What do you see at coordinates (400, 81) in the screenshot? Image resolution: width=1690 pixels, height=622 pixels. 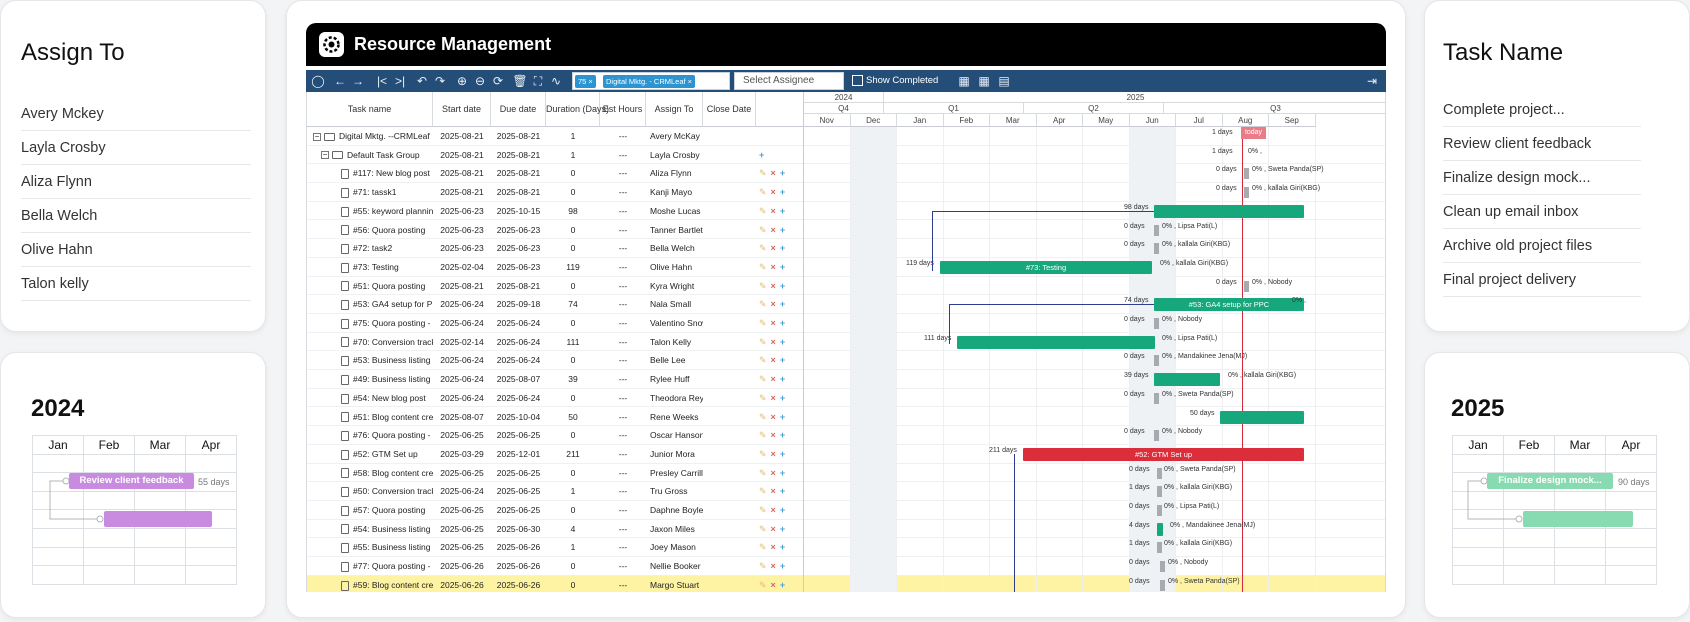 I see `last-icon: >|` at bounding box center [400, 81].